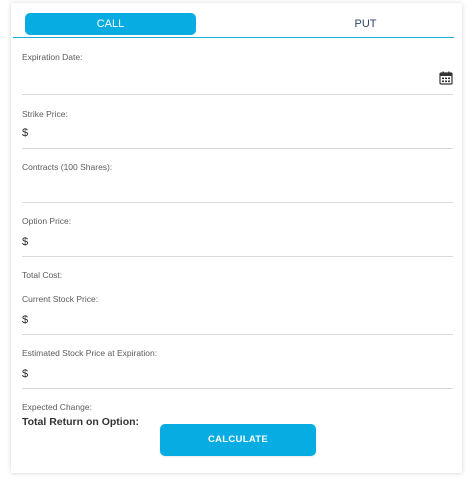  I want to click on total-return-label: Total Return on Option:, so click(81, 422).